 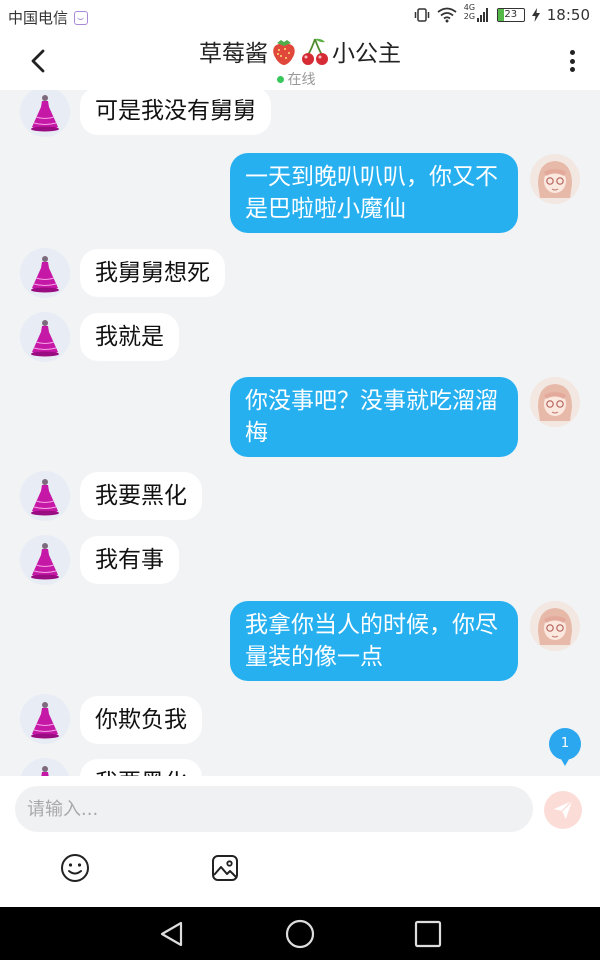 I want to click on more-vertical-icon, so click(x=572, y=52).